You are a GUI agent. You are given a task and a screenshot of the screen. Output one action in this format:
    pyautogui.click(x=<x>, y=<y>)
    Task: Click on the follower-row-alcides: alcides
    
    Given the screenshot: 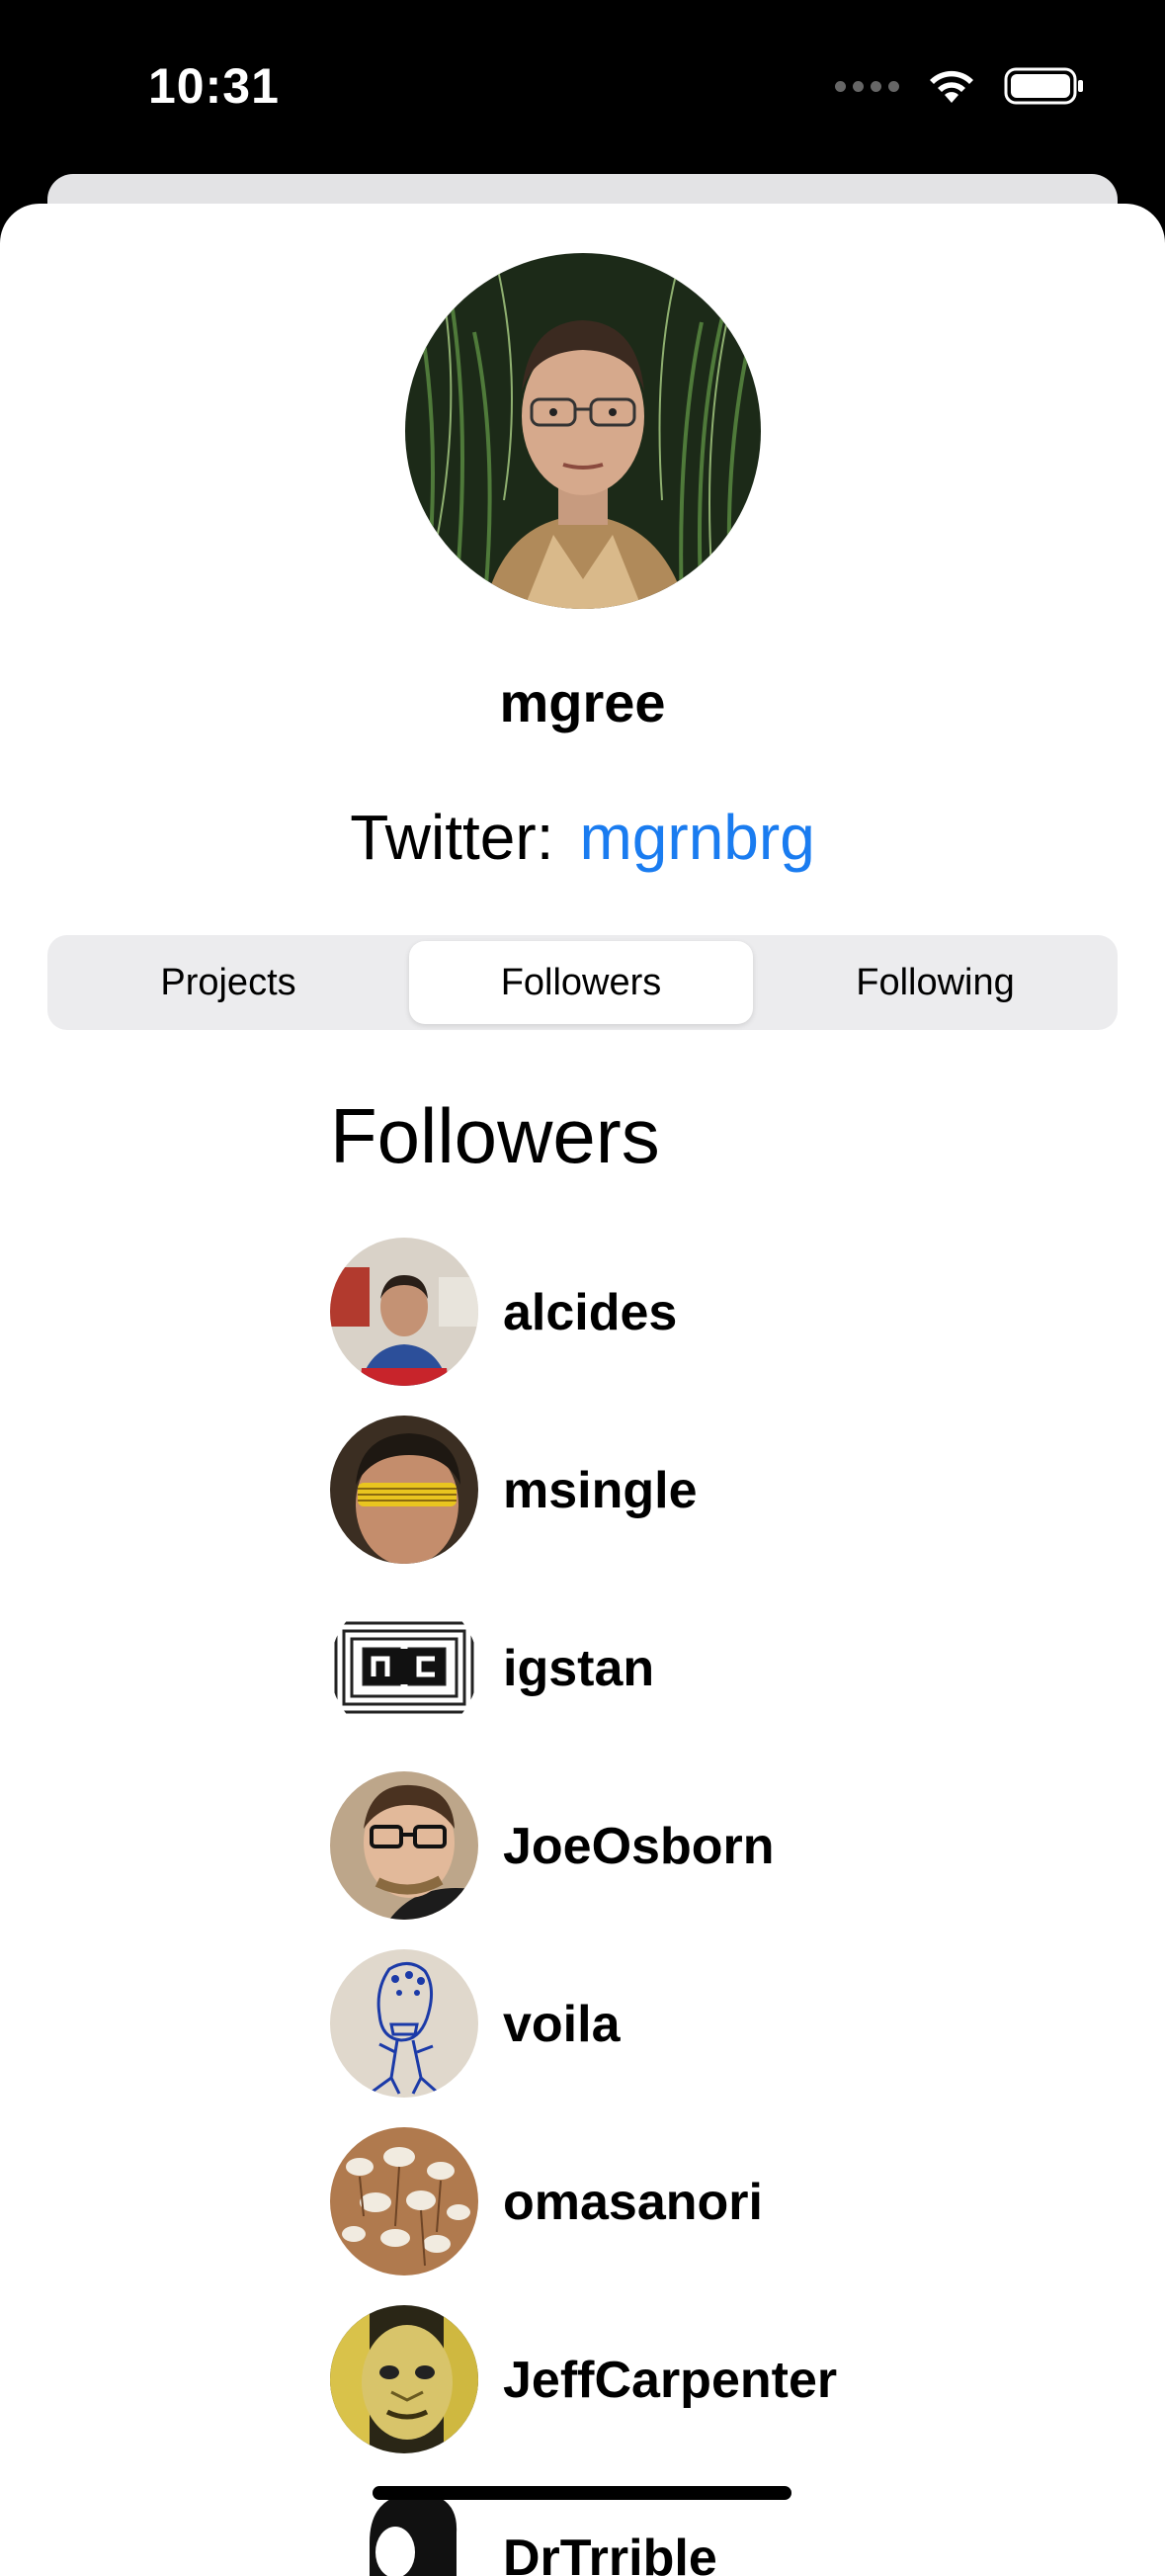 What is the action you would take?
    pyautogui.click(x=676, y=1312)
    